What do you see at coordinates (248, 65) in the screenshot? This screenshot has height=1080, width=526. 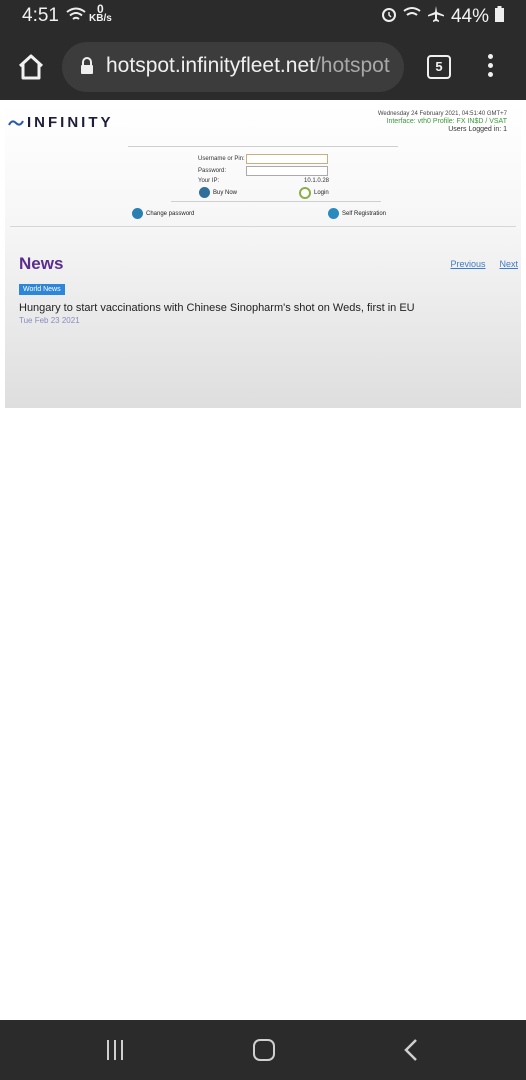 I see `url-text: hotspot.infinityfleet.net/hotspot` at bounding box center [248, 65].